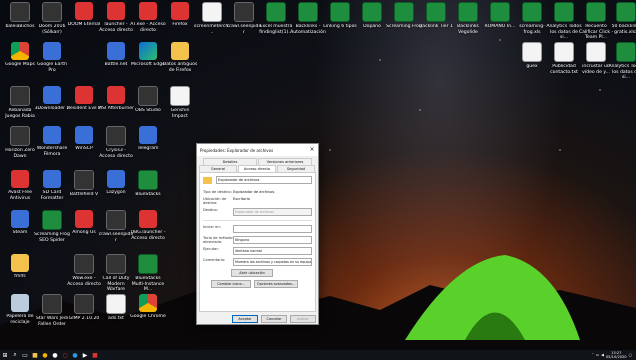 This screenshot has width=636, height=360. Describe the element at coordinates (180, 57) in the screenshot. I see `desktop-icon: Datos antiguos de Firefox` at that location.